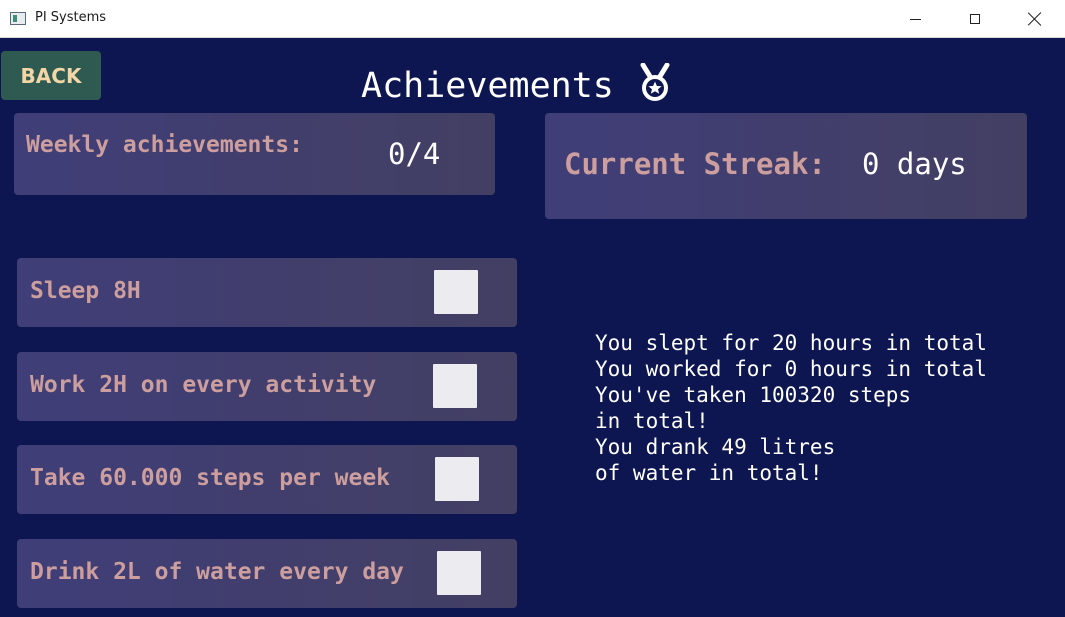 The image size is (1065, 617). What do you see at coordinates (709, 473) in the screenshot?
I see `water-total-text-cont: of water in total!` at bounding box center [709, 473].